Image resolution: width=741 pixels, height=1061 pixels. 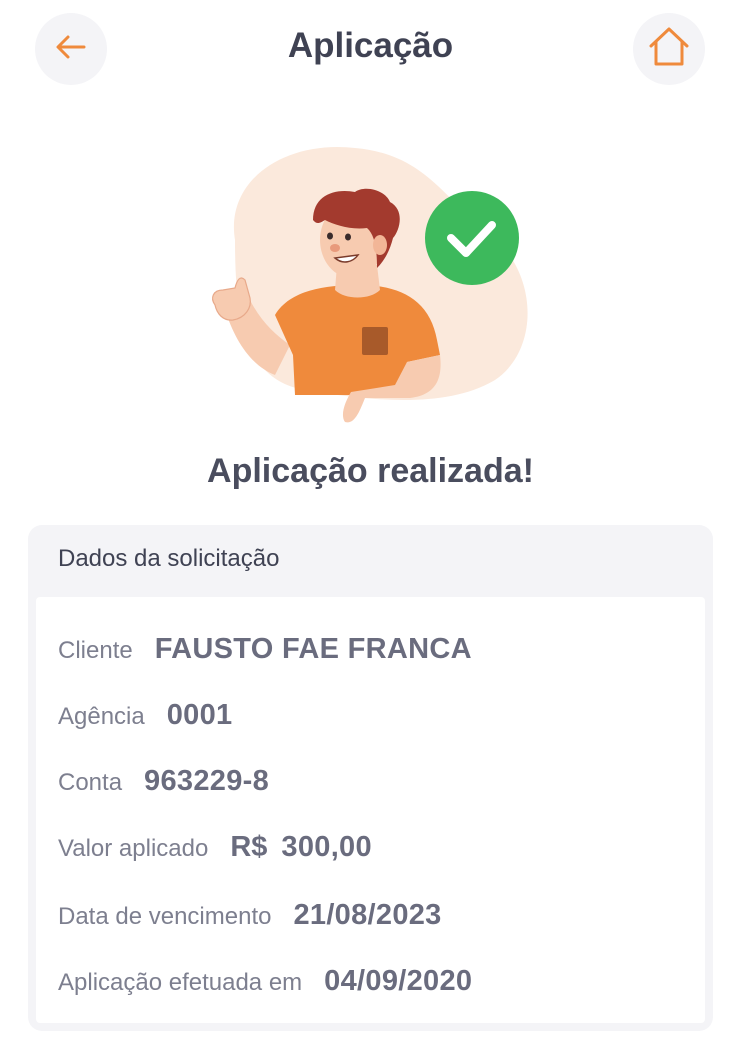 I want to click on detail-row-agencia: Agência 0001, so click(x=145, y=715).